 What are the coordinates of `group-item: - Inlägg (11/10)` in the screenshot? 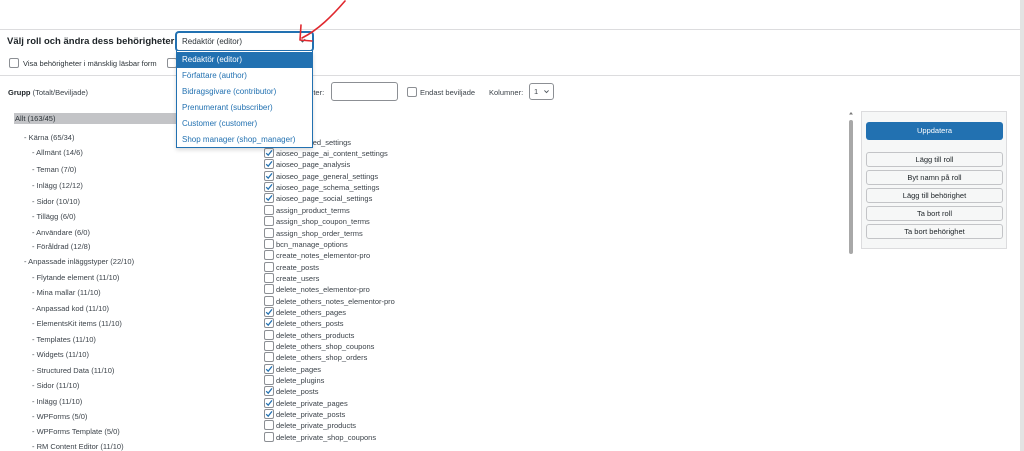 It's located at (57, 401).